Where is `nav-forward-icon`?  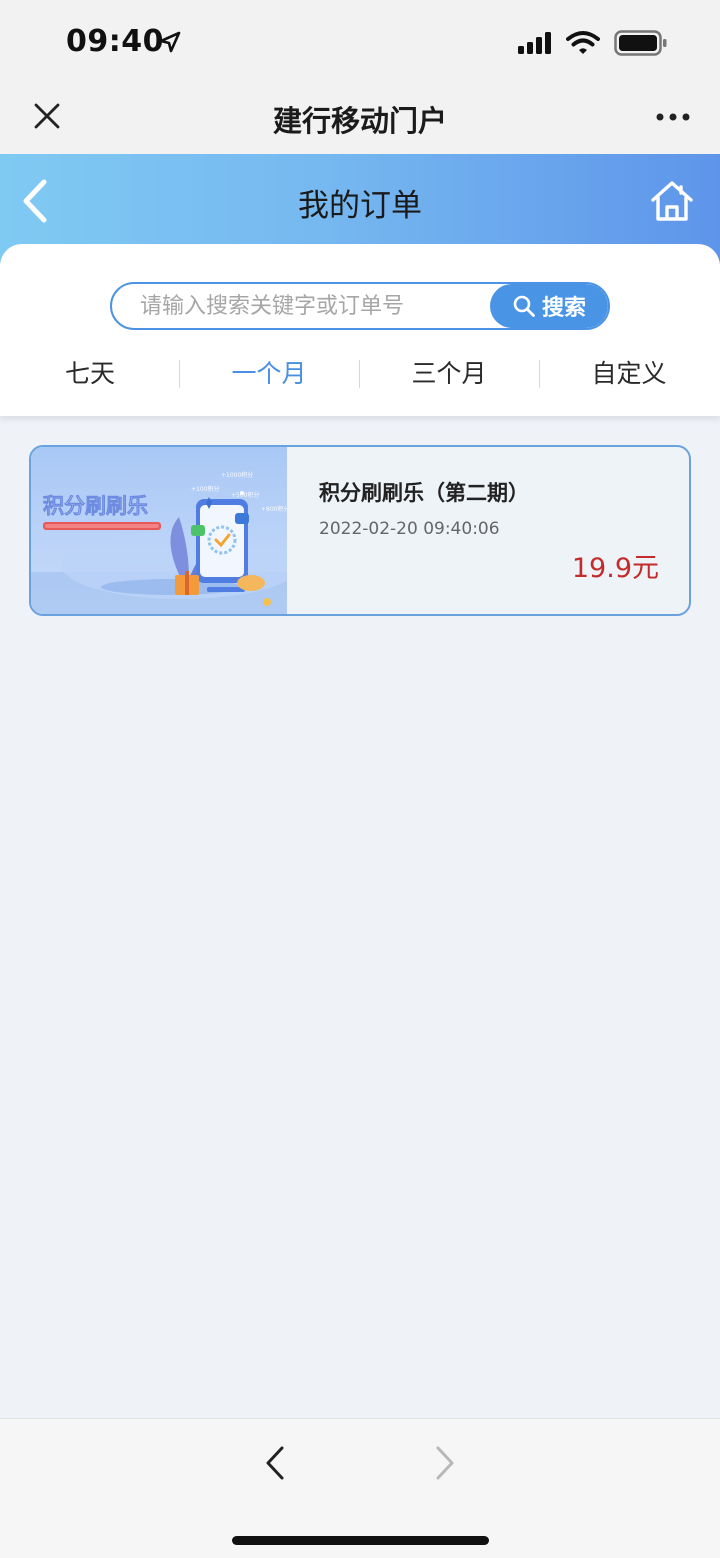 nav-forward-icon is located at coordinates (445, 1463).